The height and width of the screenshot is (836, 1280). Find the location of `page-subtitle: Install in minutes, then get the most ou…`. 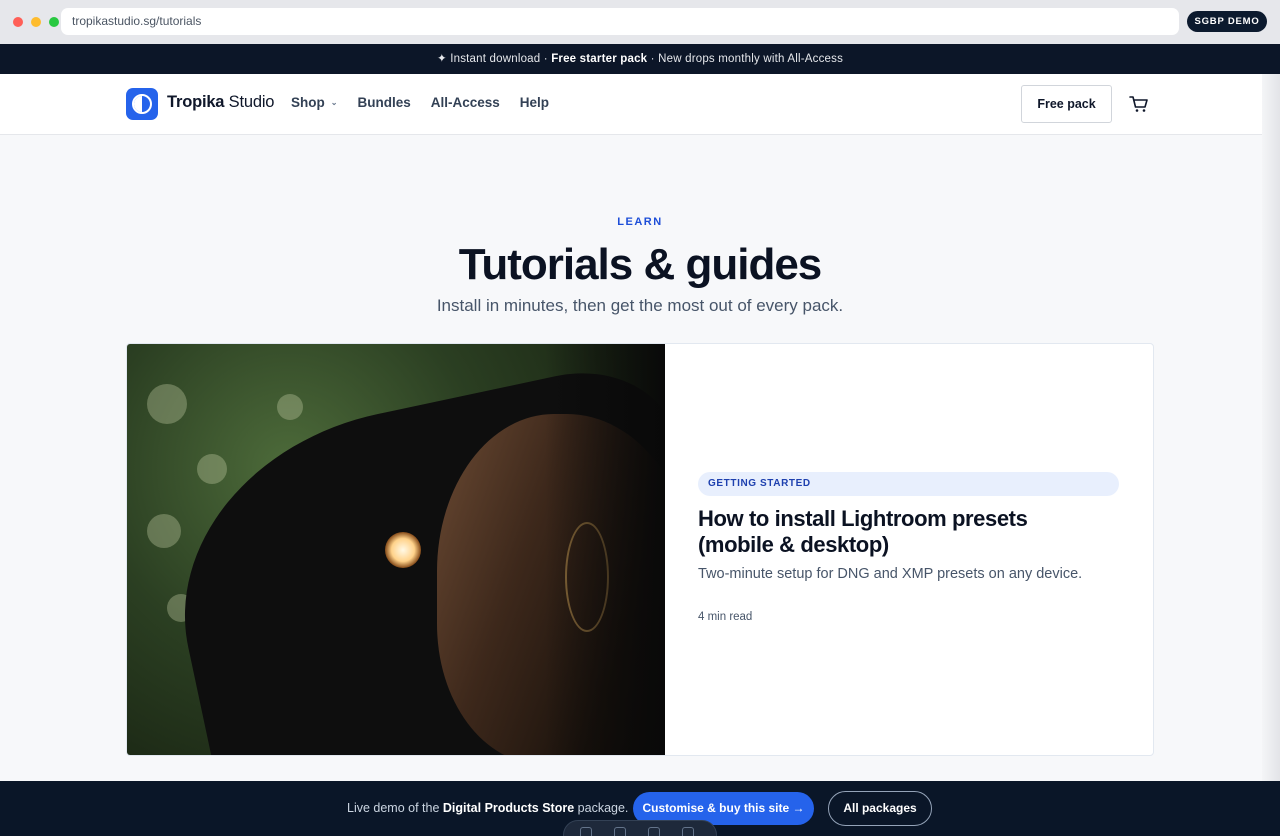

page-subtitle: Install in minutes, then get the most ou… is located at coordinates (640, 305).